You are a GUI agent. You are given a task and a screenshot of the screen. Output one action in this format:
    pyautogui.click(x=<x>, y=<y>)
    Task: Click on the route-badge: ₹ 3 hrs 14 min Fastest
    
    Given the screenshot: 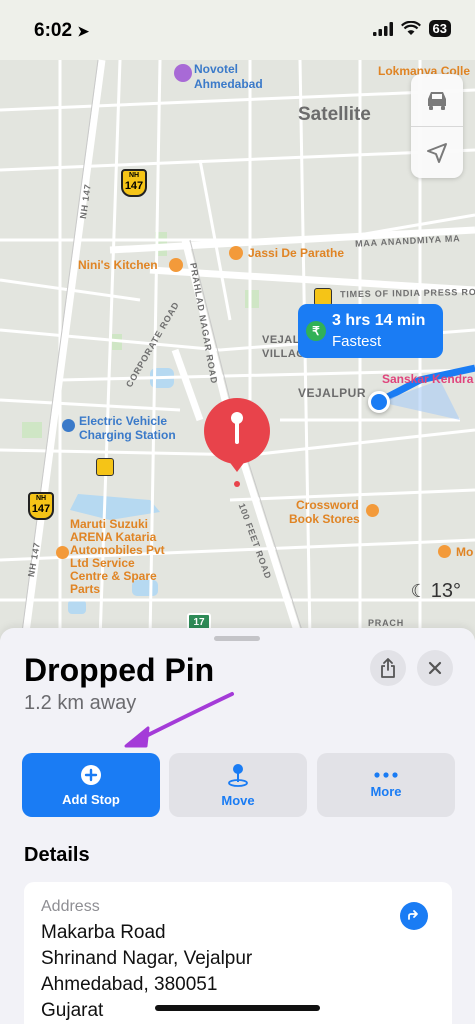 What is the action you would take?
    pyautogui.click(x=370, y=331)
    